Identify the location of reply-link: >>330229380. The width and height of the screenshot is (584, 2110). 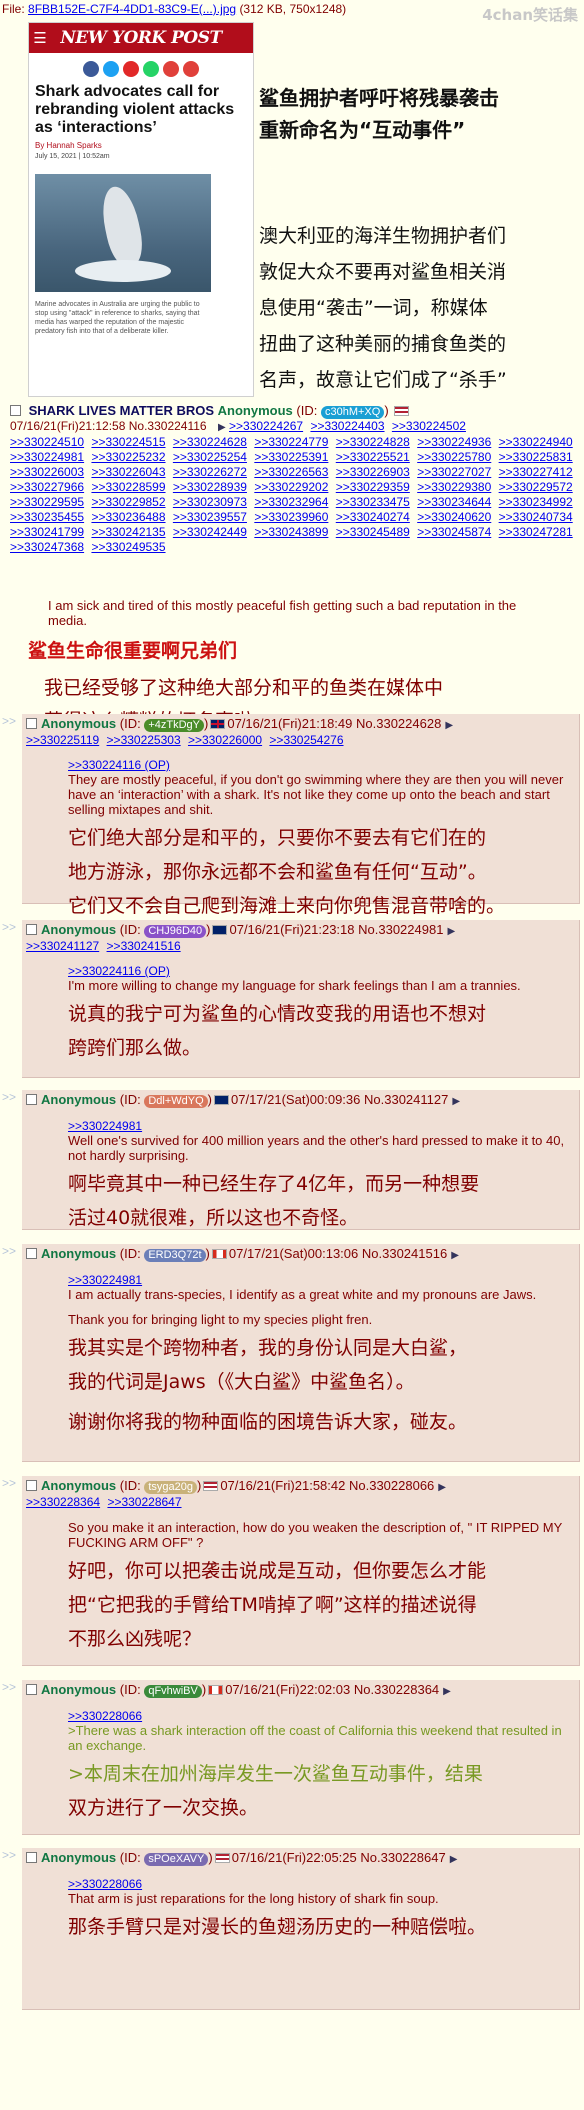
(454, 487).